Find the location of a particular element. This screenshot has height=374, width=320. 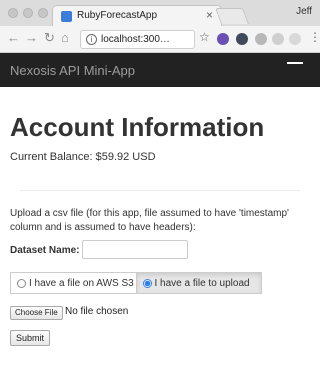

dataset-name-input is located at coordinates (135, 249).